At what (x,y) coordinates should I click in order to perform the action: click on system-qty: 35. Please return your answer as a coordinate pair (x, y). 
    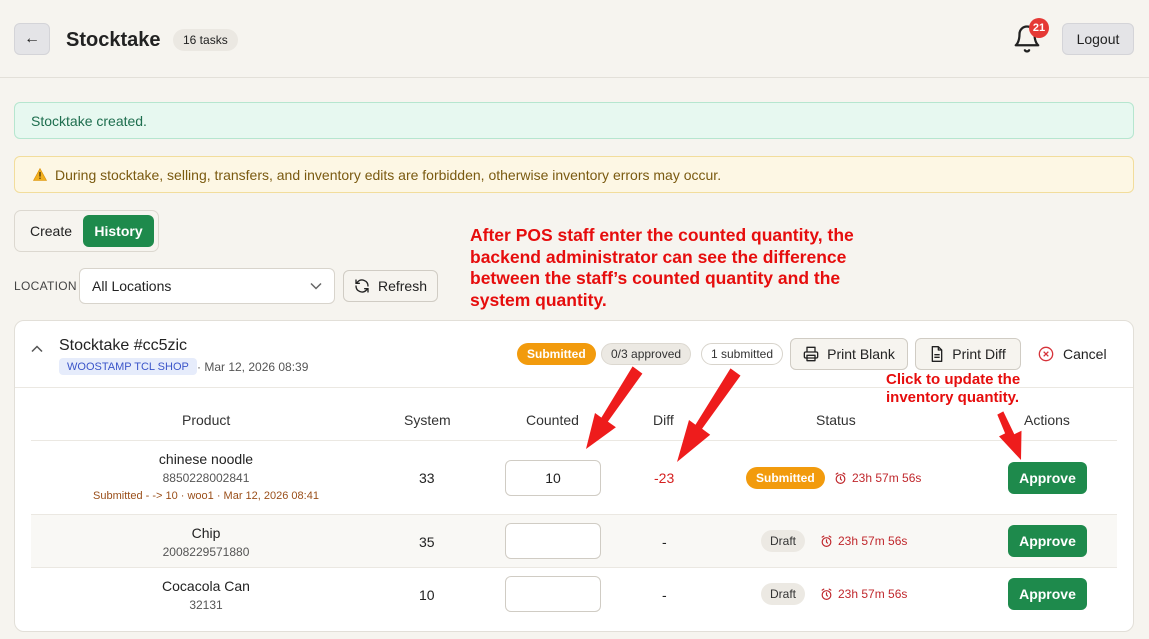
    Looking at the image, I should click on (427, 542).